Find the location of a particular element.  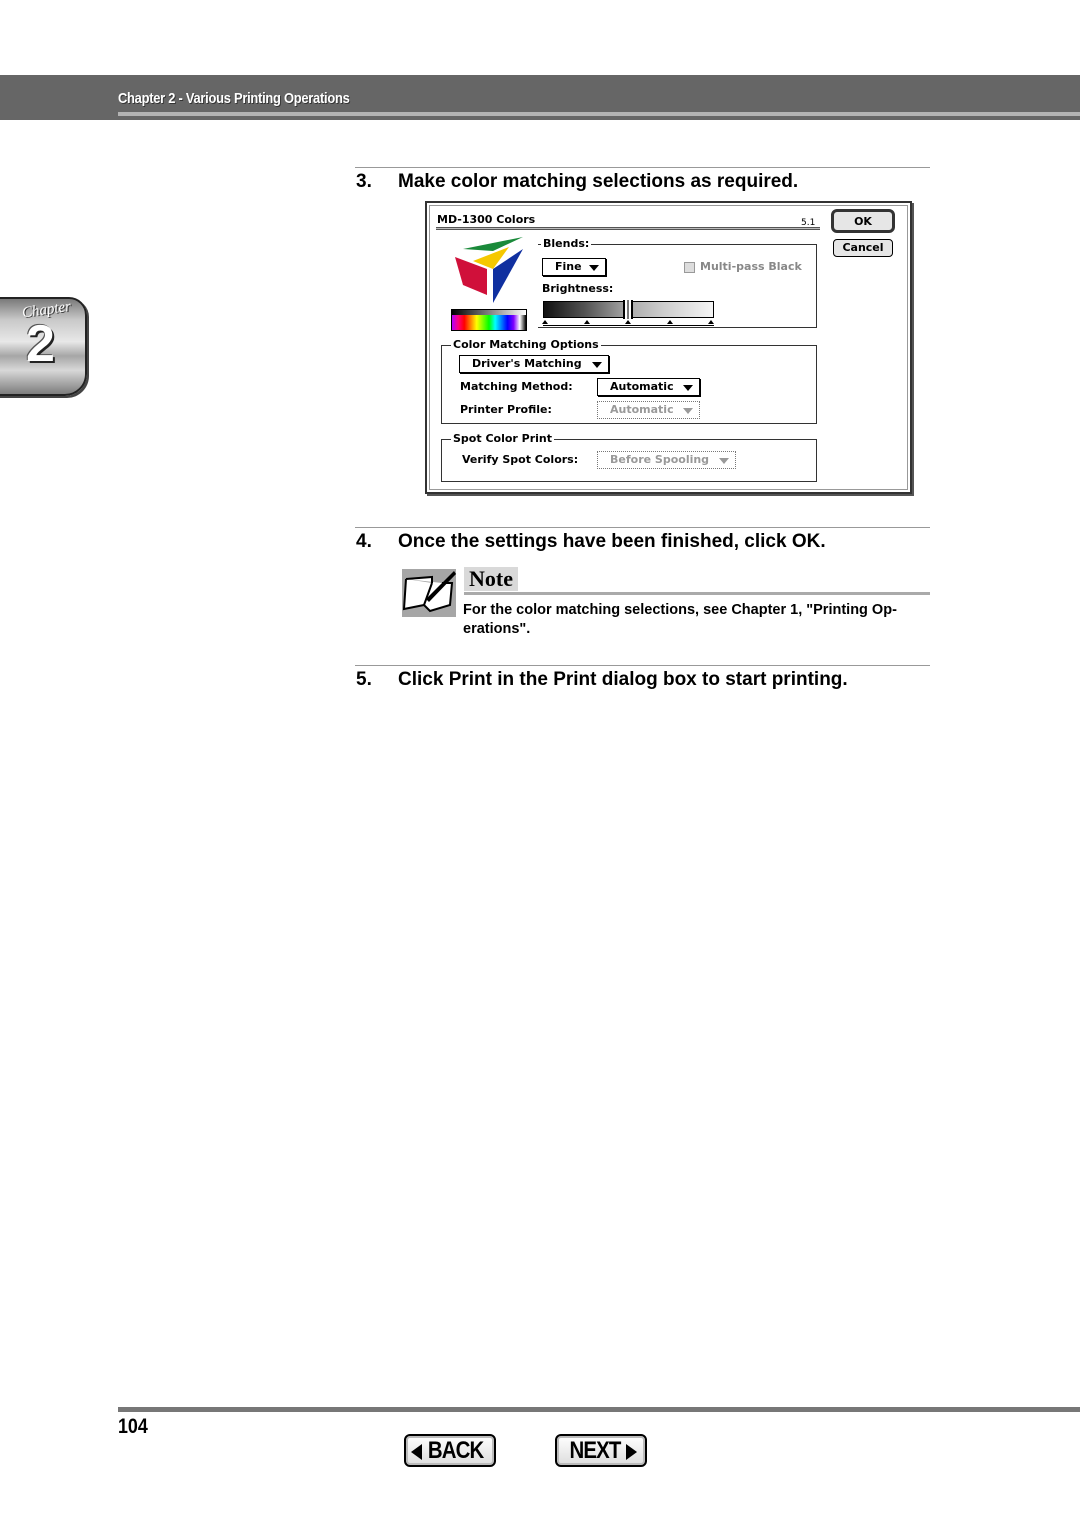

printer-profile-selected: Automatic is located at coordinates (642, 409).